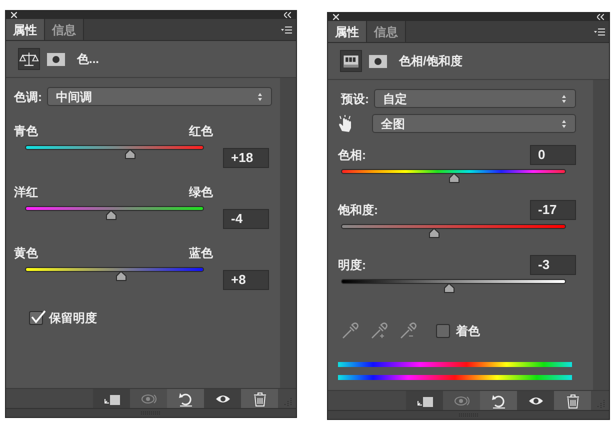 This screenshot has width=616, height=432. Describe the element at coordinates (379, 331) in the screenshot. I see `eyedropper-plus-icon` at that location.